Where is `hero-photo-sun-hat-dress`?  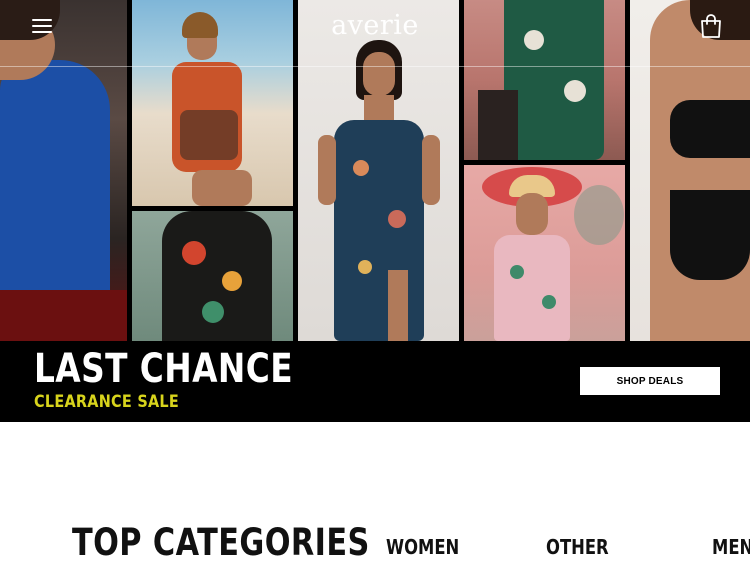 hero-photo-sun-hat-dress is located at coordinates (544, 253).